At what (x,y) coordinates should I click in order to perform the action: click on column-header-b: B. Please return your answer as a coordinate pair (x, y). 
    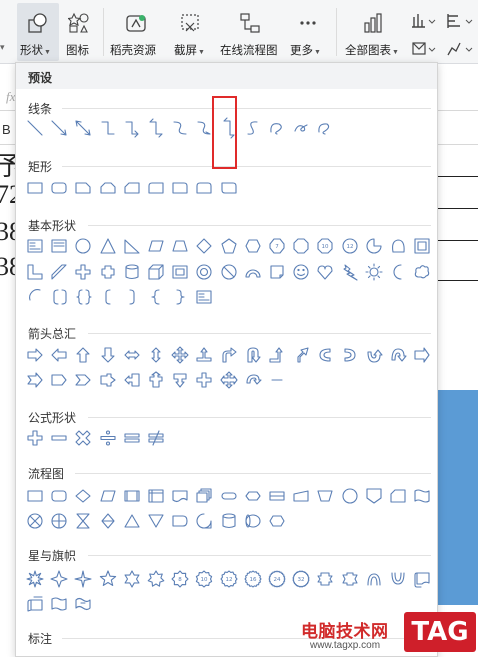
    Looking at the image, I should click on (6, 129).